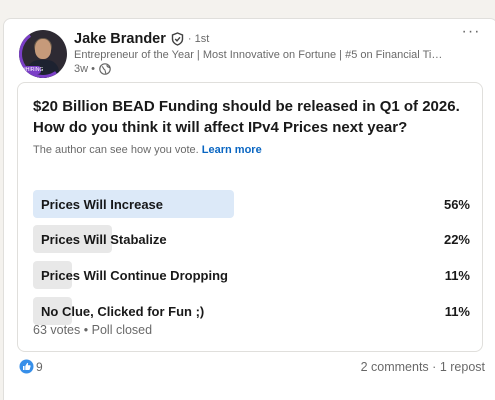 The height and width of the screenshot is (400, 495). Describe the element at coordinates (123, 311) in the screenshot. I see `poll-option-label: No Clue, Clicked for Fun ;)` at that location.